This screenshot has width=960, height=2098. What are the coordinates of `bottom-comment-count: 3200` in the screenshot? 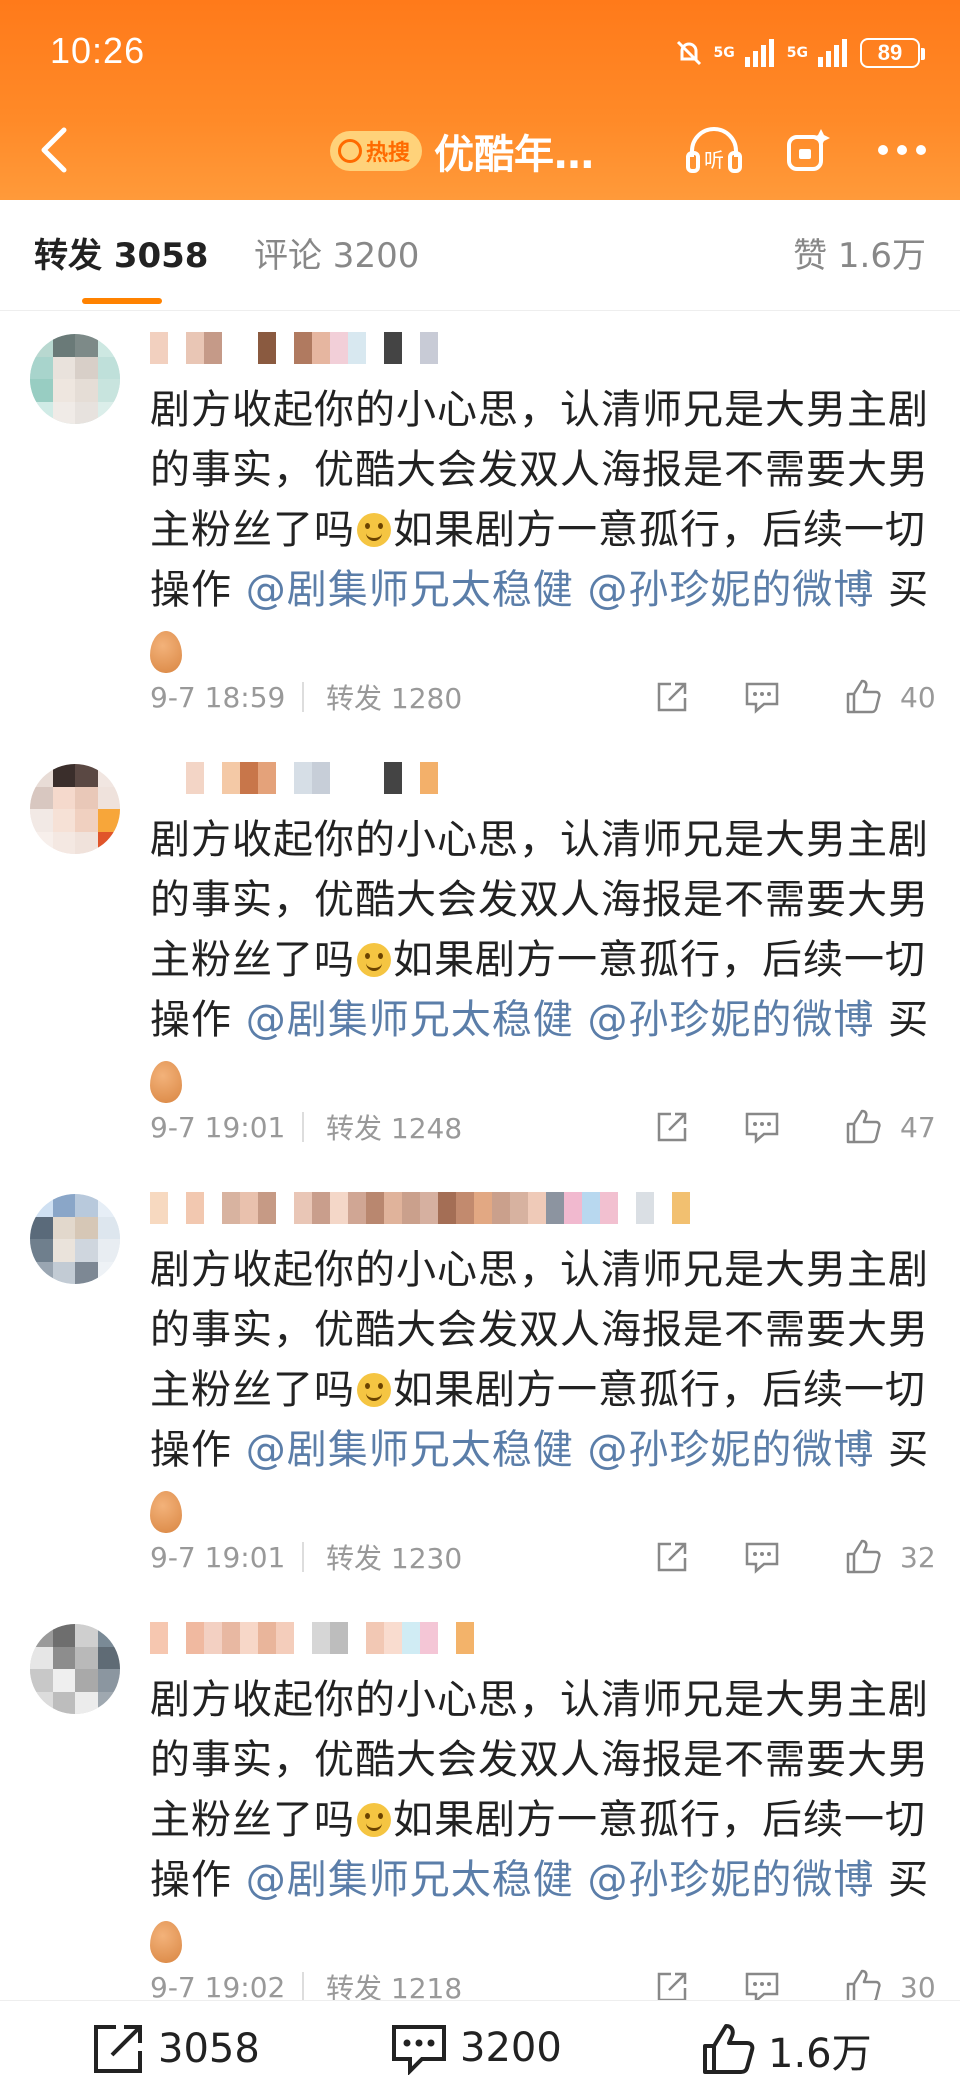 It's located at (511, 2048).